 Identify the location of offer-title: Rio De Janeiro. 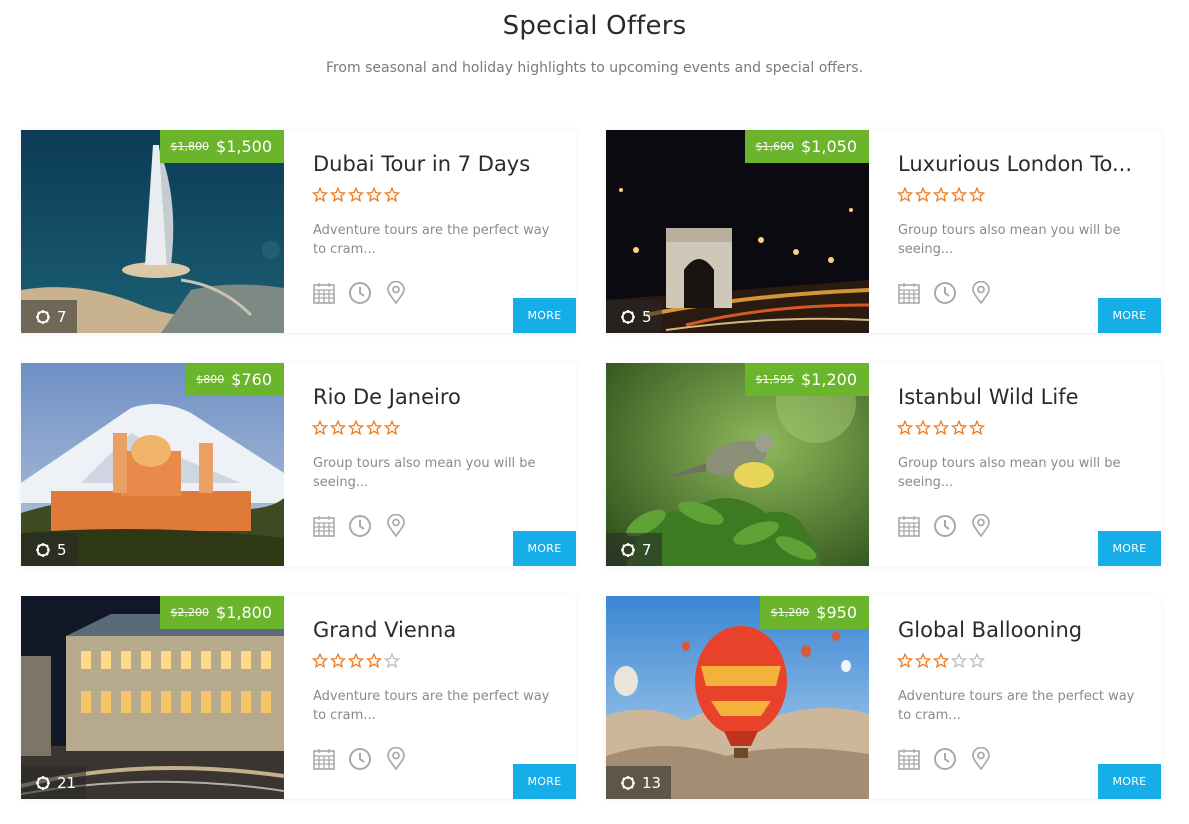
(438, 397).